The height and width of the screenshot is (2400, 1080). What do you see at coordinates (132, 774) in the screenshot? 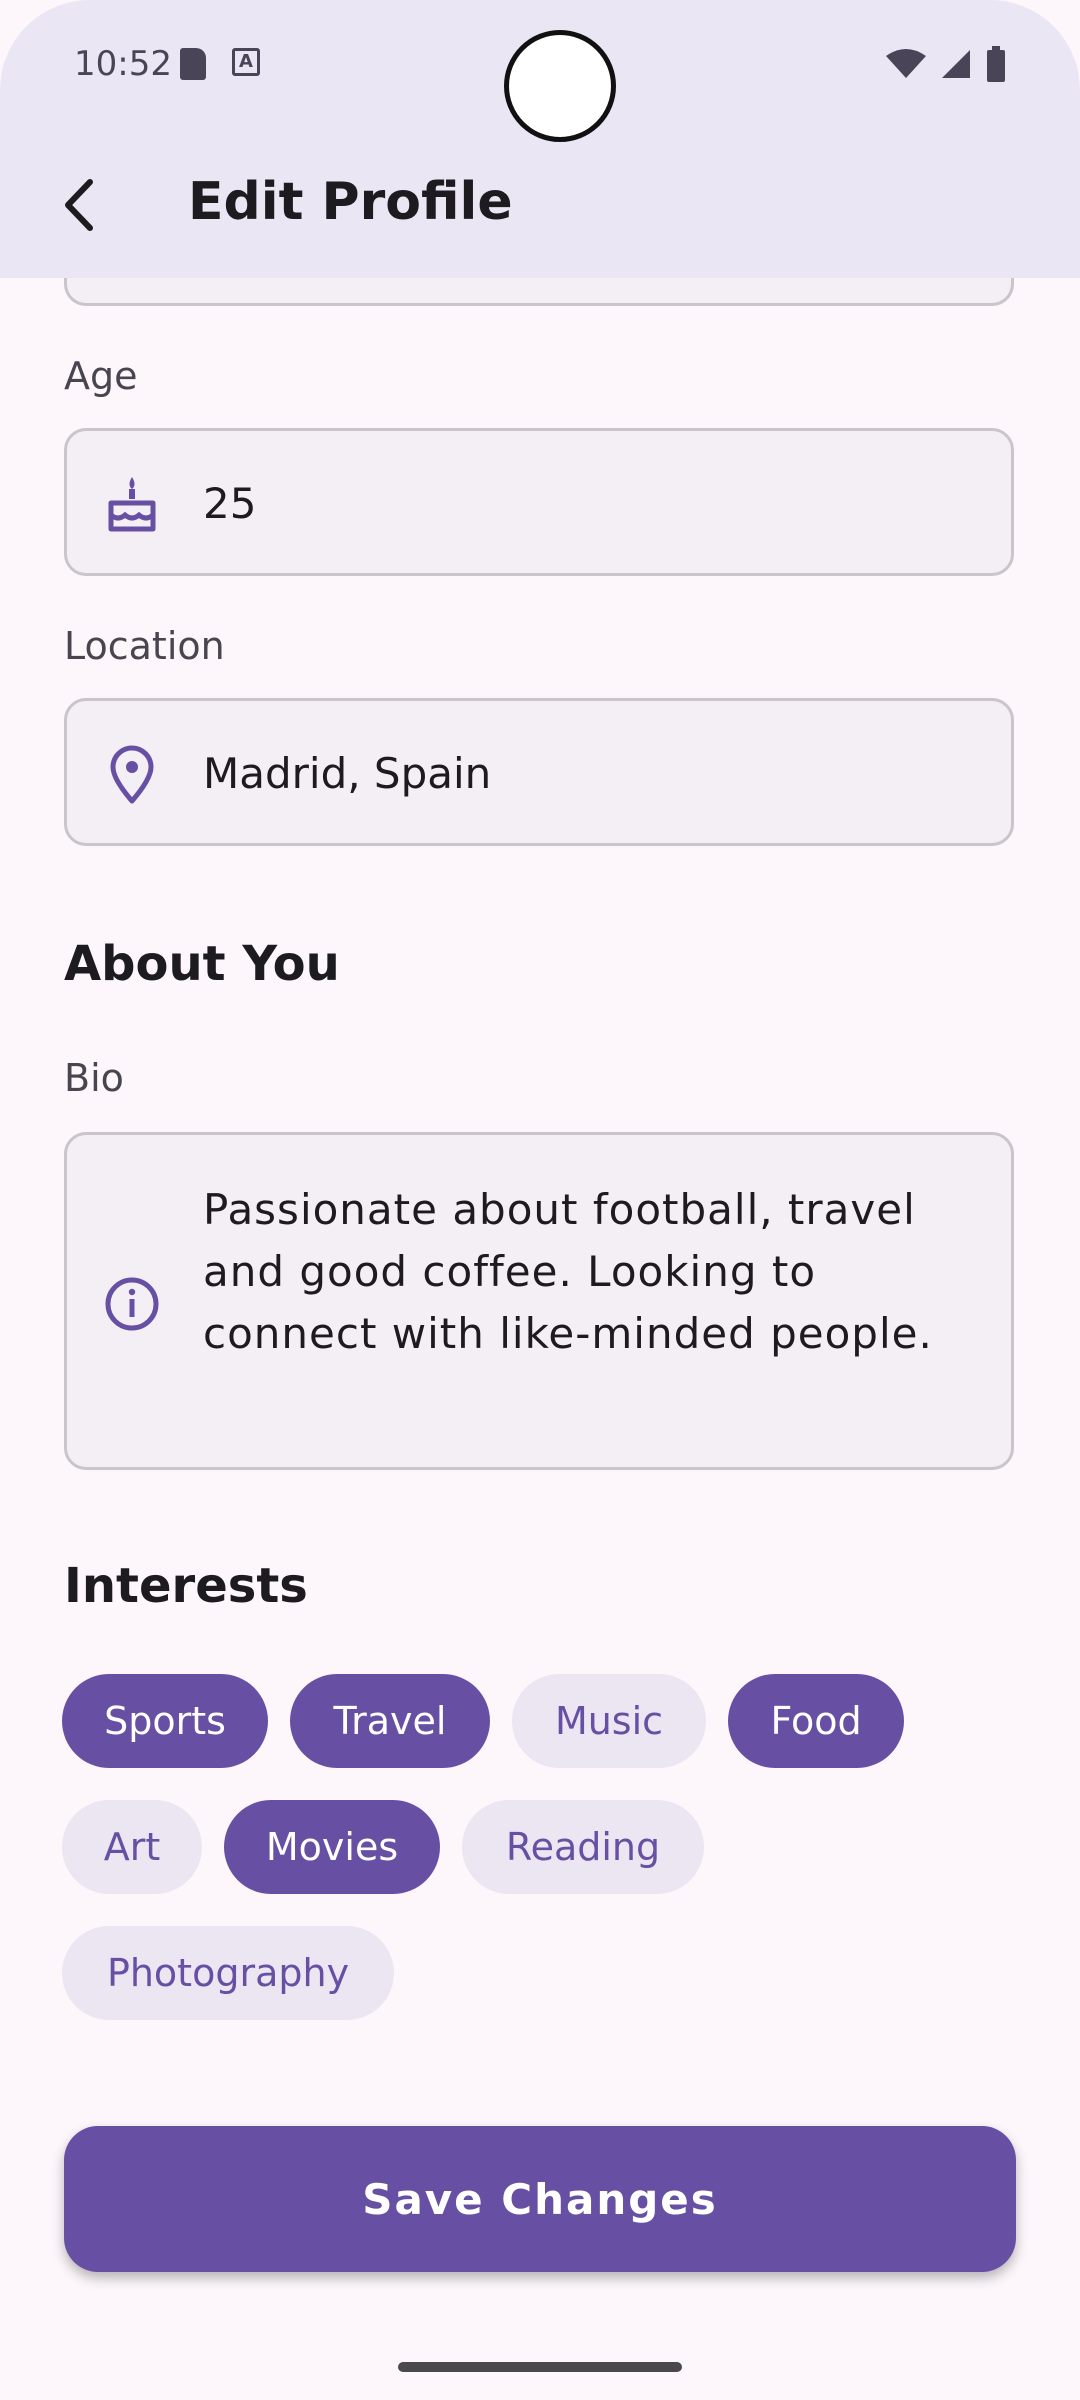
I see `location-pin-icon` at bounding box center [132, 774].